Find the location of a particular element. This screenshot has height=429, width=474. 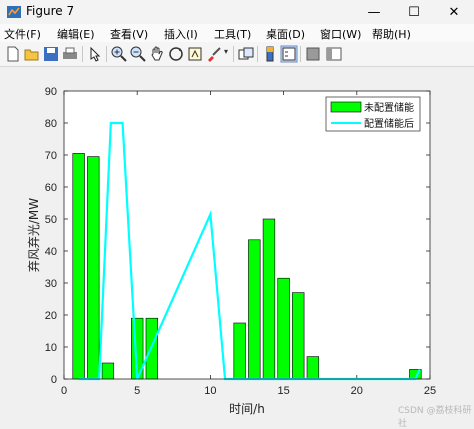

y-tick-label: 80 is located at coordinates (51, 124).